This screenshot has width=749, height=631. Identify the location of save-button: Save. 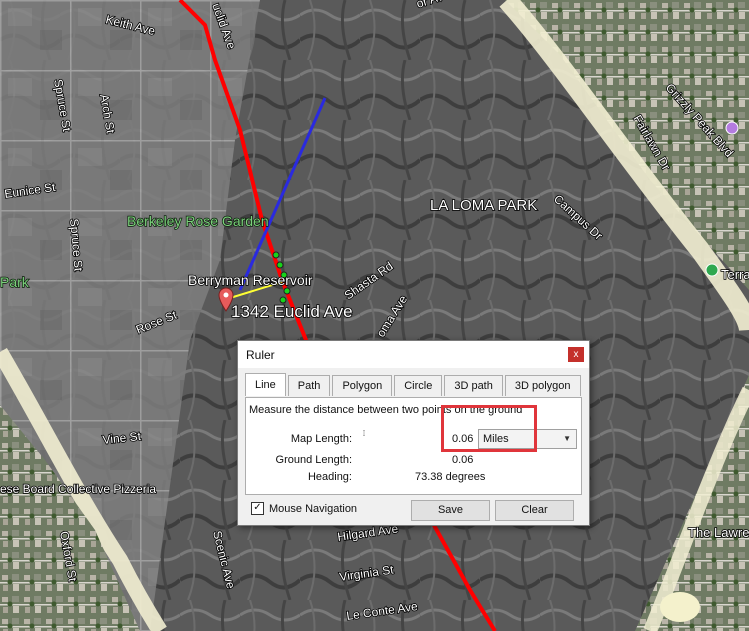
(450, 510).